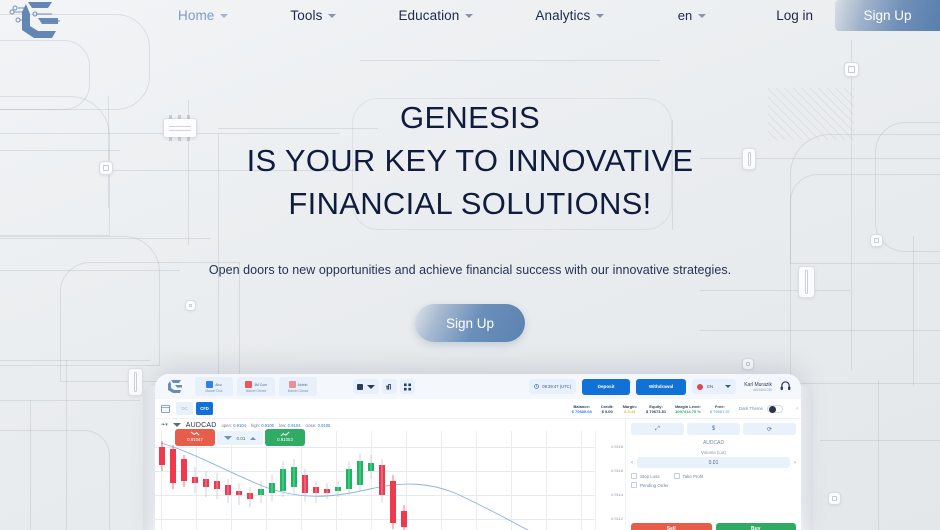 This screenshot has width=940, height=530. Describe the element at coordinates (713, 485) in the screenshot. I see `order-options-row-2: Pending Order` at that location.